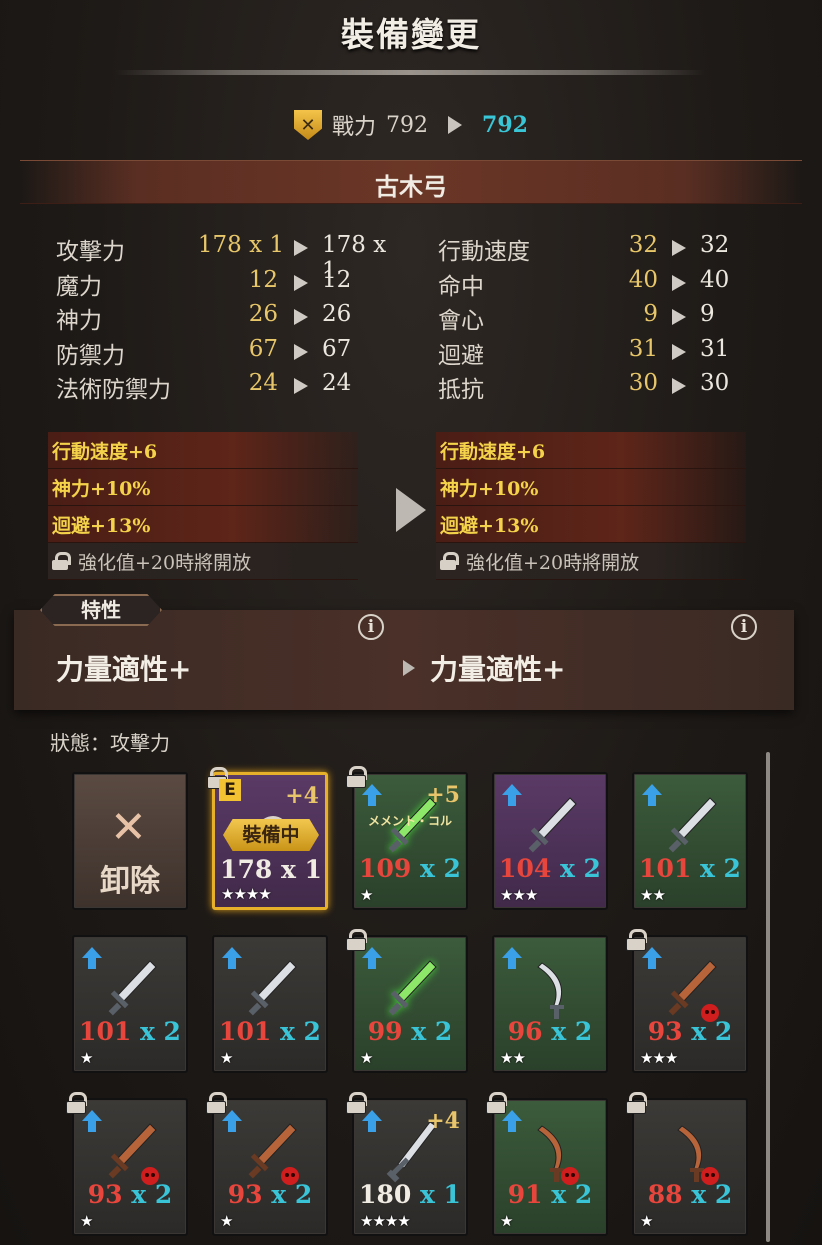  Describe the element at coordinates (591, 450) in the screenshot. I see `substat-row: 行動速度+6` at that location.